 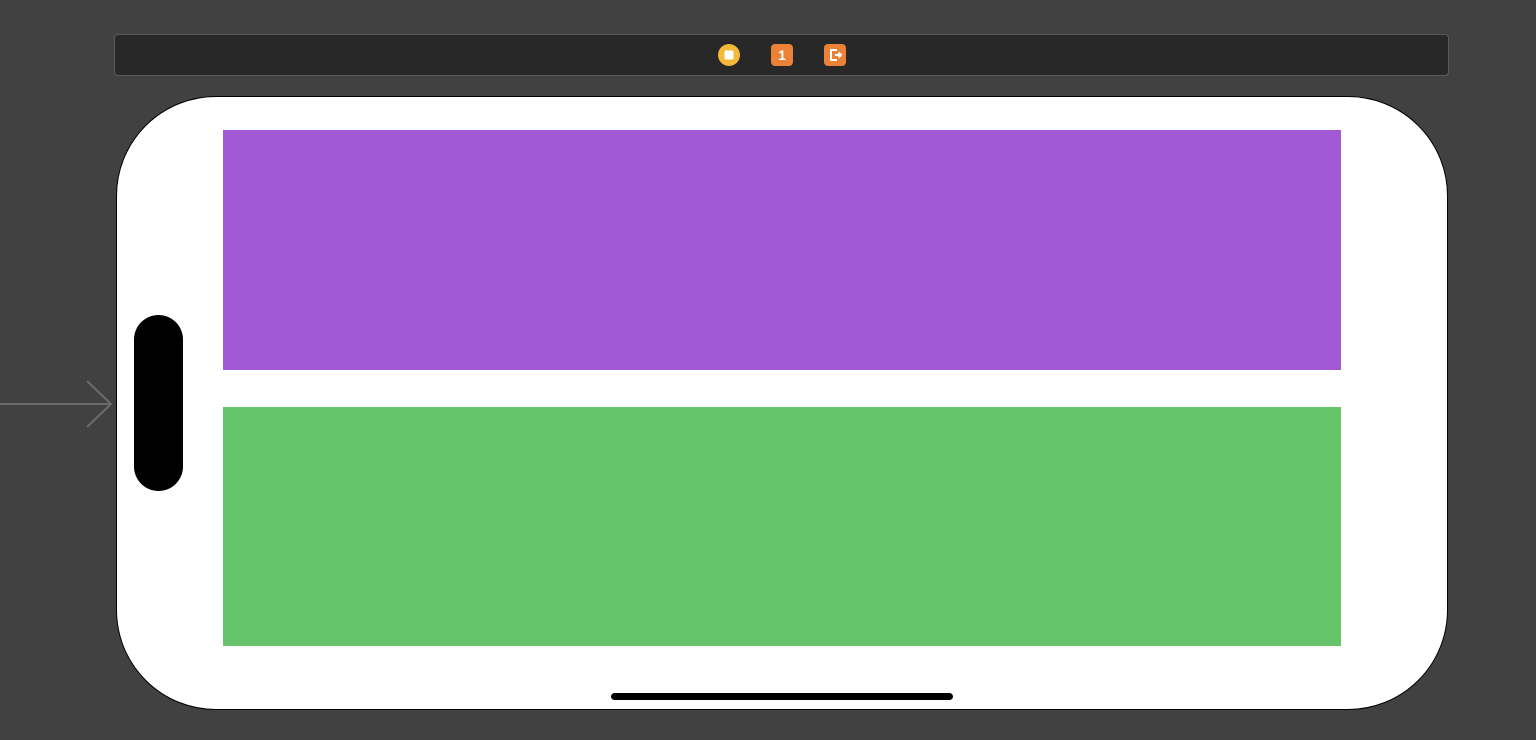 I want to click on exit-icon-graphic, so click(x=834, y=55).